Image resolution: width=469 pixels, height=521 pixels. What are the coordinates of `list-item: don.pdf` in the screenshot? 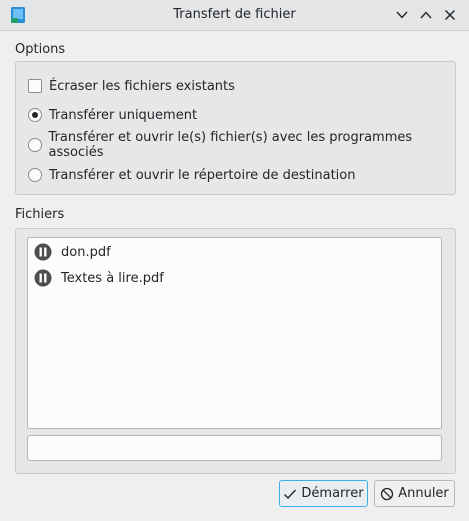 It's located at (72, 252).